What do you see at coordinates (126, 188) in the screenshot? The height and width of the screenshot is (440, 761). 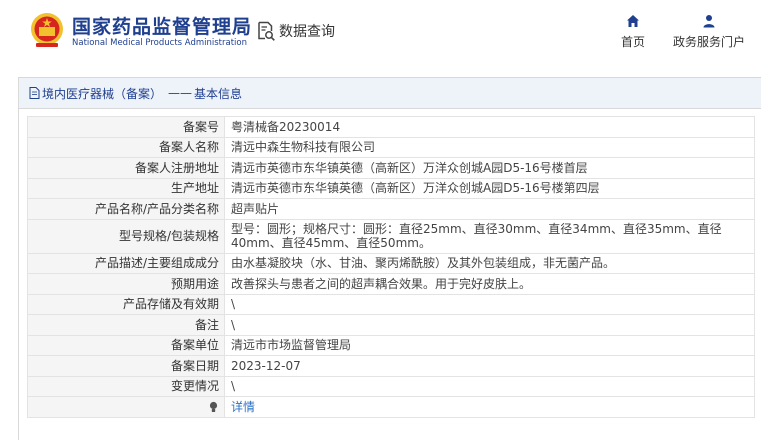 I see `field-label: 生产地址` at bounding box center [126, 188].